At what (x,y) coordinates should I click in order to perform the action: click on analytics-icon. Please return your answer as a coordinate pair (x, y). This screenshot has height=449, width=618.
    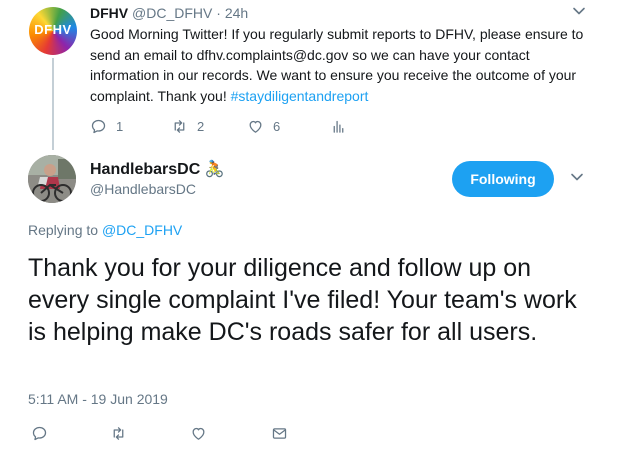
    Looking at the image, I should click on (338, 126).